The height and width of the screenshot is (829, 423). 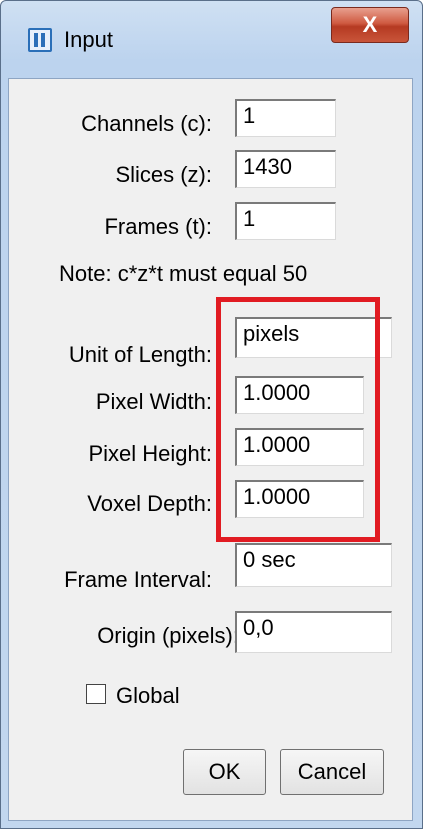 I want to click on slices-field: 1430, so click(x=285, y=169).